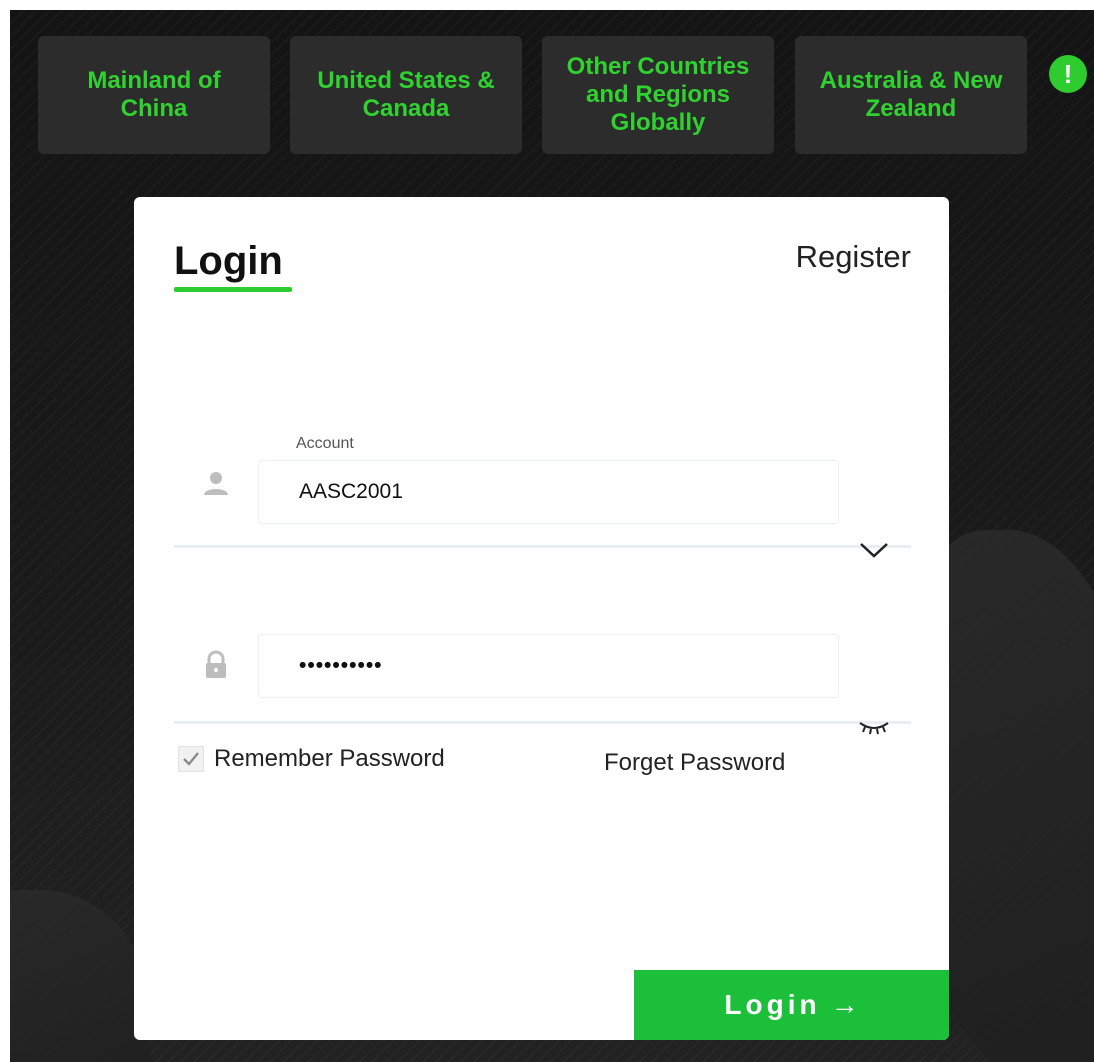 This screenshot has width=1094, height=1062. What do you see at coordinates (216, 483) in the screenshot?
I see `user-icon` at bounding box center [216, 483].